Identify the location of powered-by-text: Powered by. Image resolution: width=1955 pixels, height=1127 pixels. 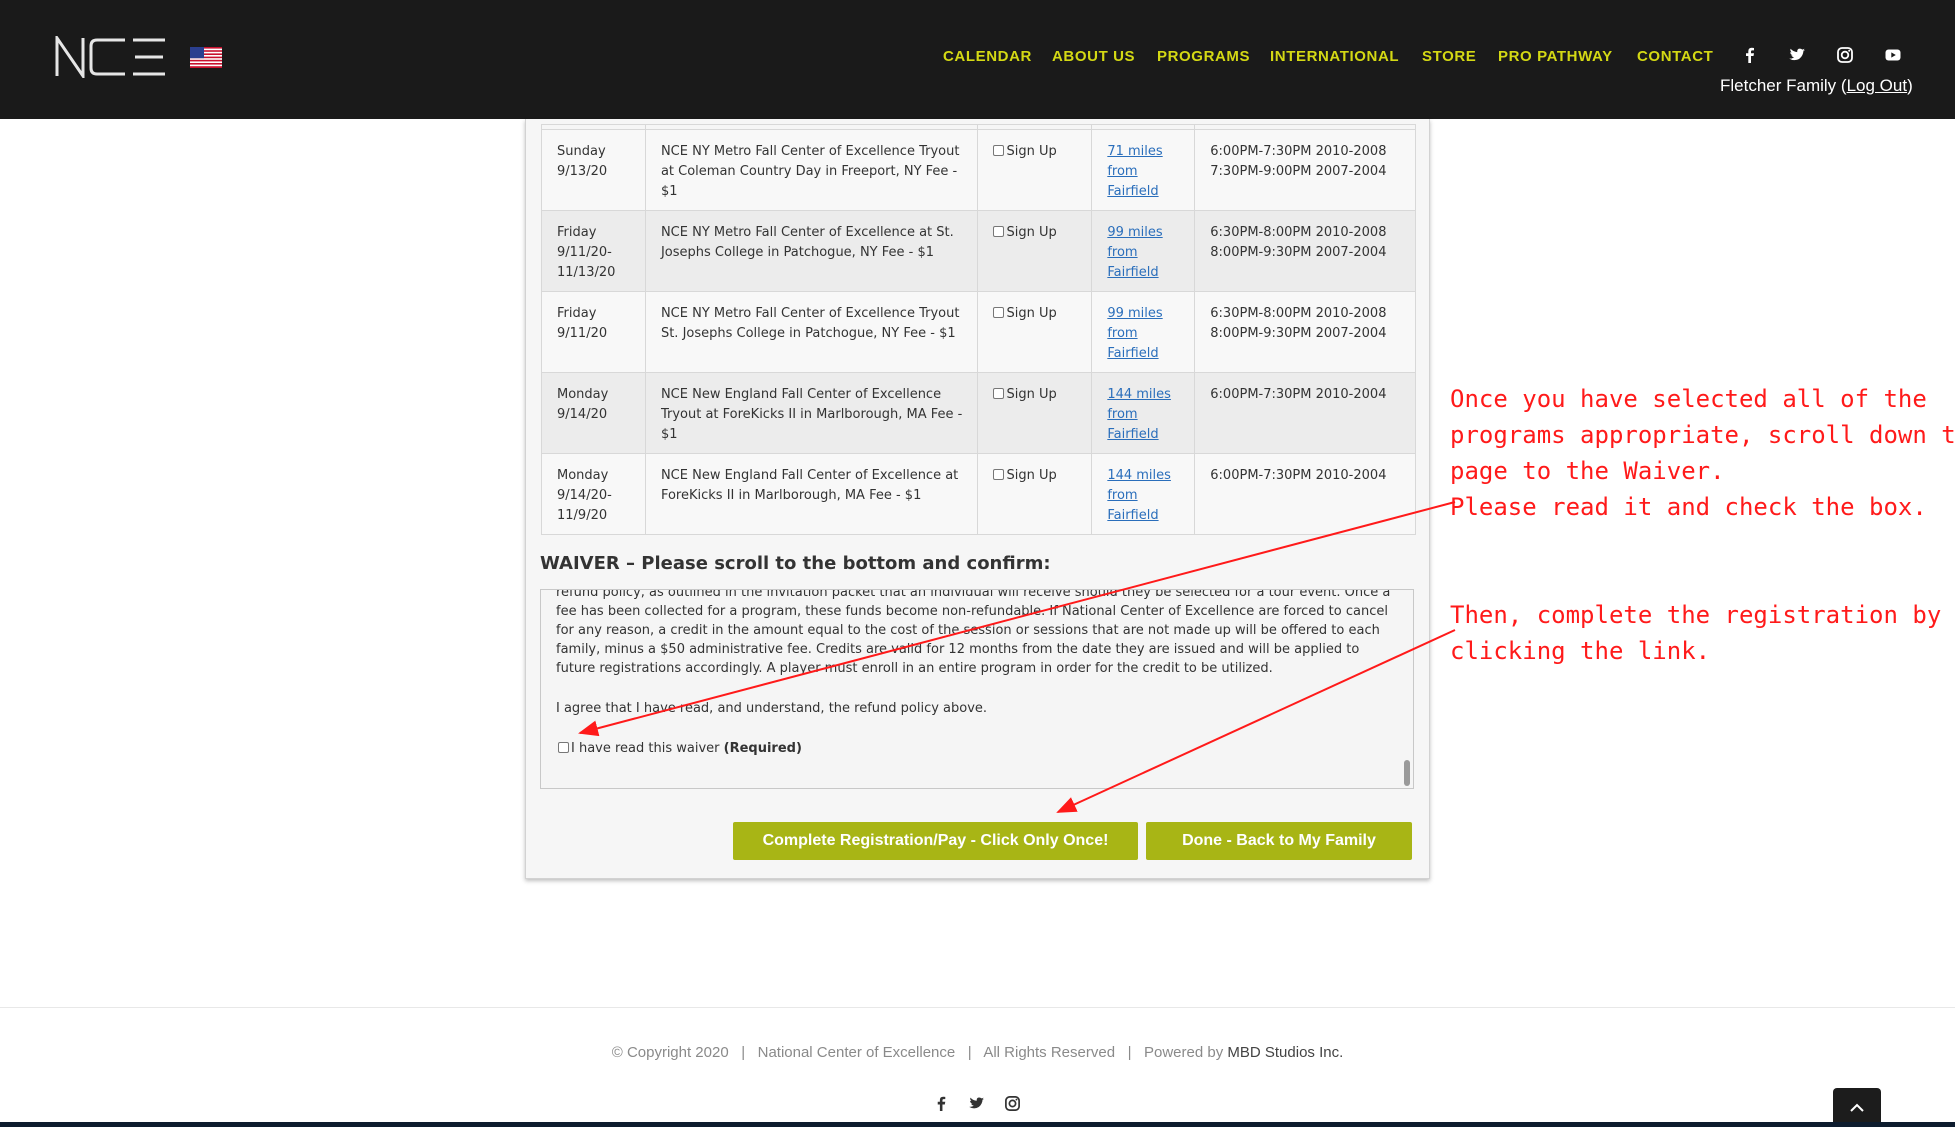
(1185, 1052).